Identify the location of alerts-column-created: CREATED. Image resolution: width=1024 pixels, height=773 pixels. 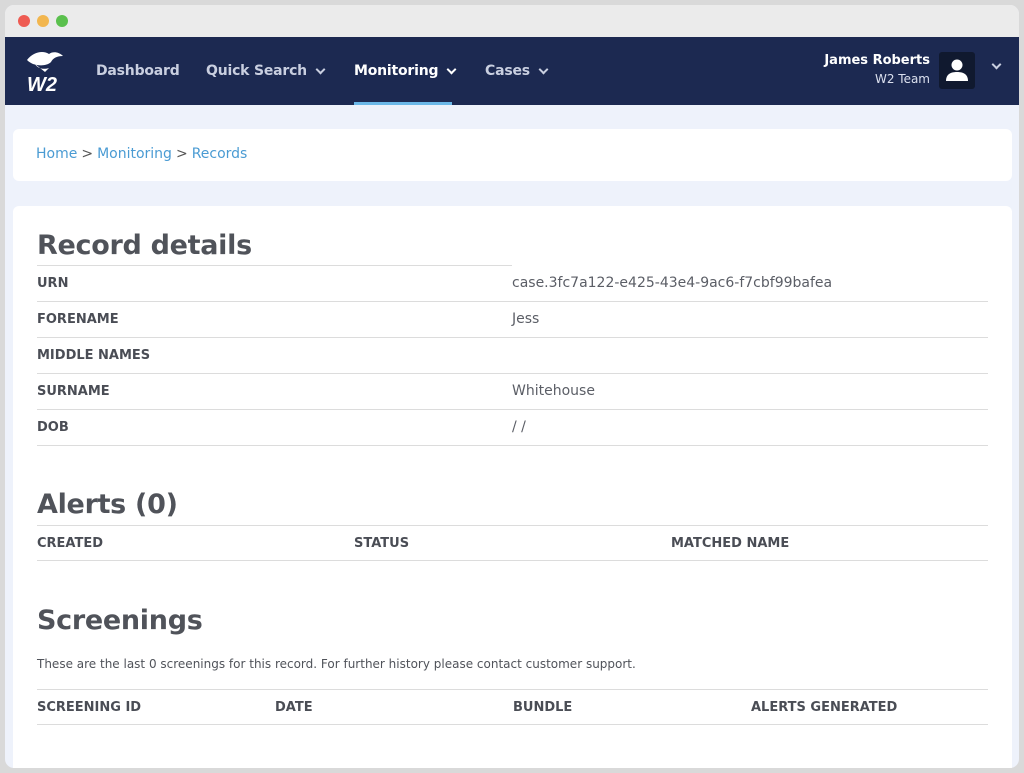
(70, 543).